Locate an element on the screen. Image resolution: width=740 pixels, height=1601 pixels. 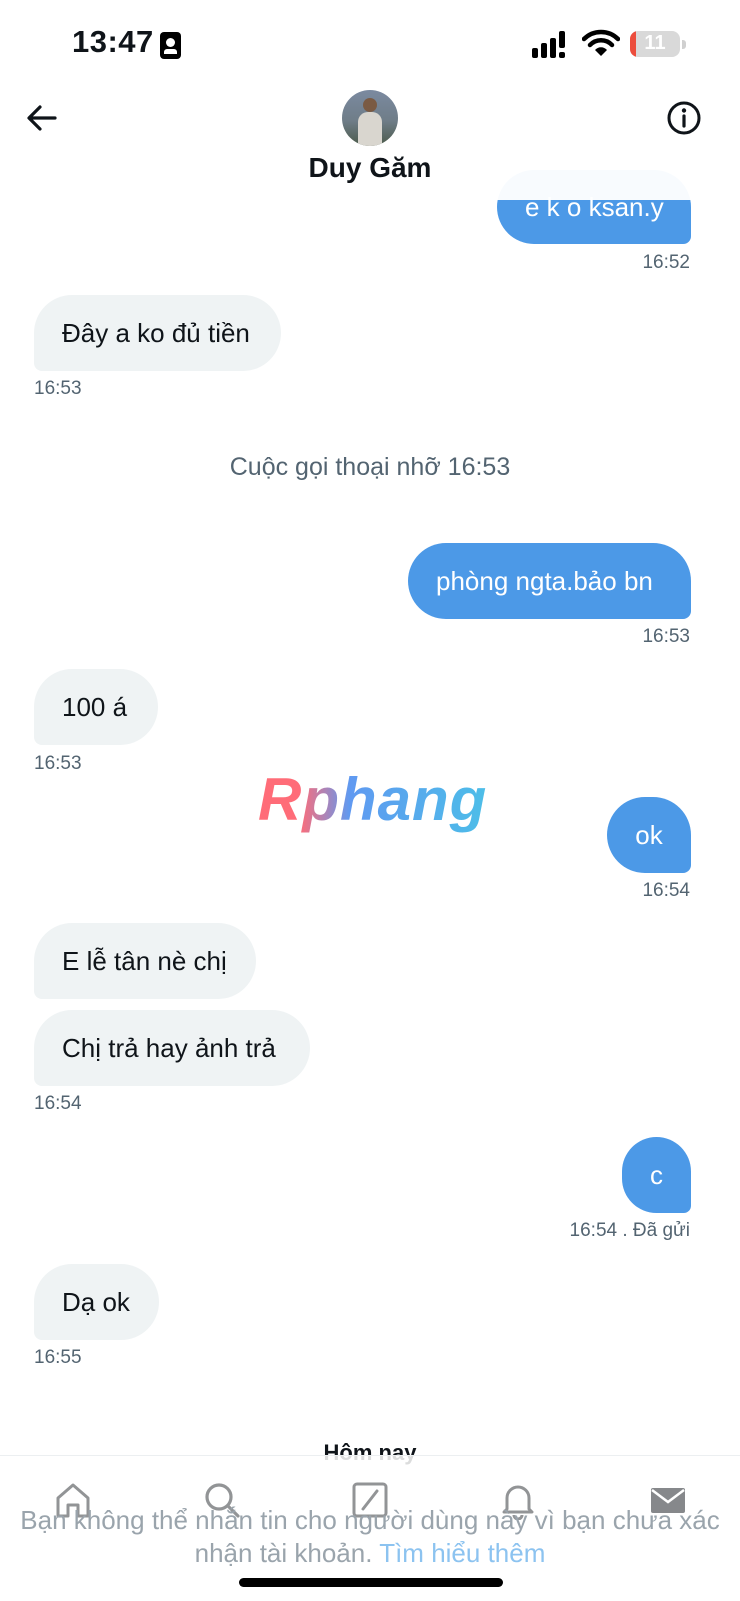
message-text: Dạ ok is located at coordinates (96, 1302).